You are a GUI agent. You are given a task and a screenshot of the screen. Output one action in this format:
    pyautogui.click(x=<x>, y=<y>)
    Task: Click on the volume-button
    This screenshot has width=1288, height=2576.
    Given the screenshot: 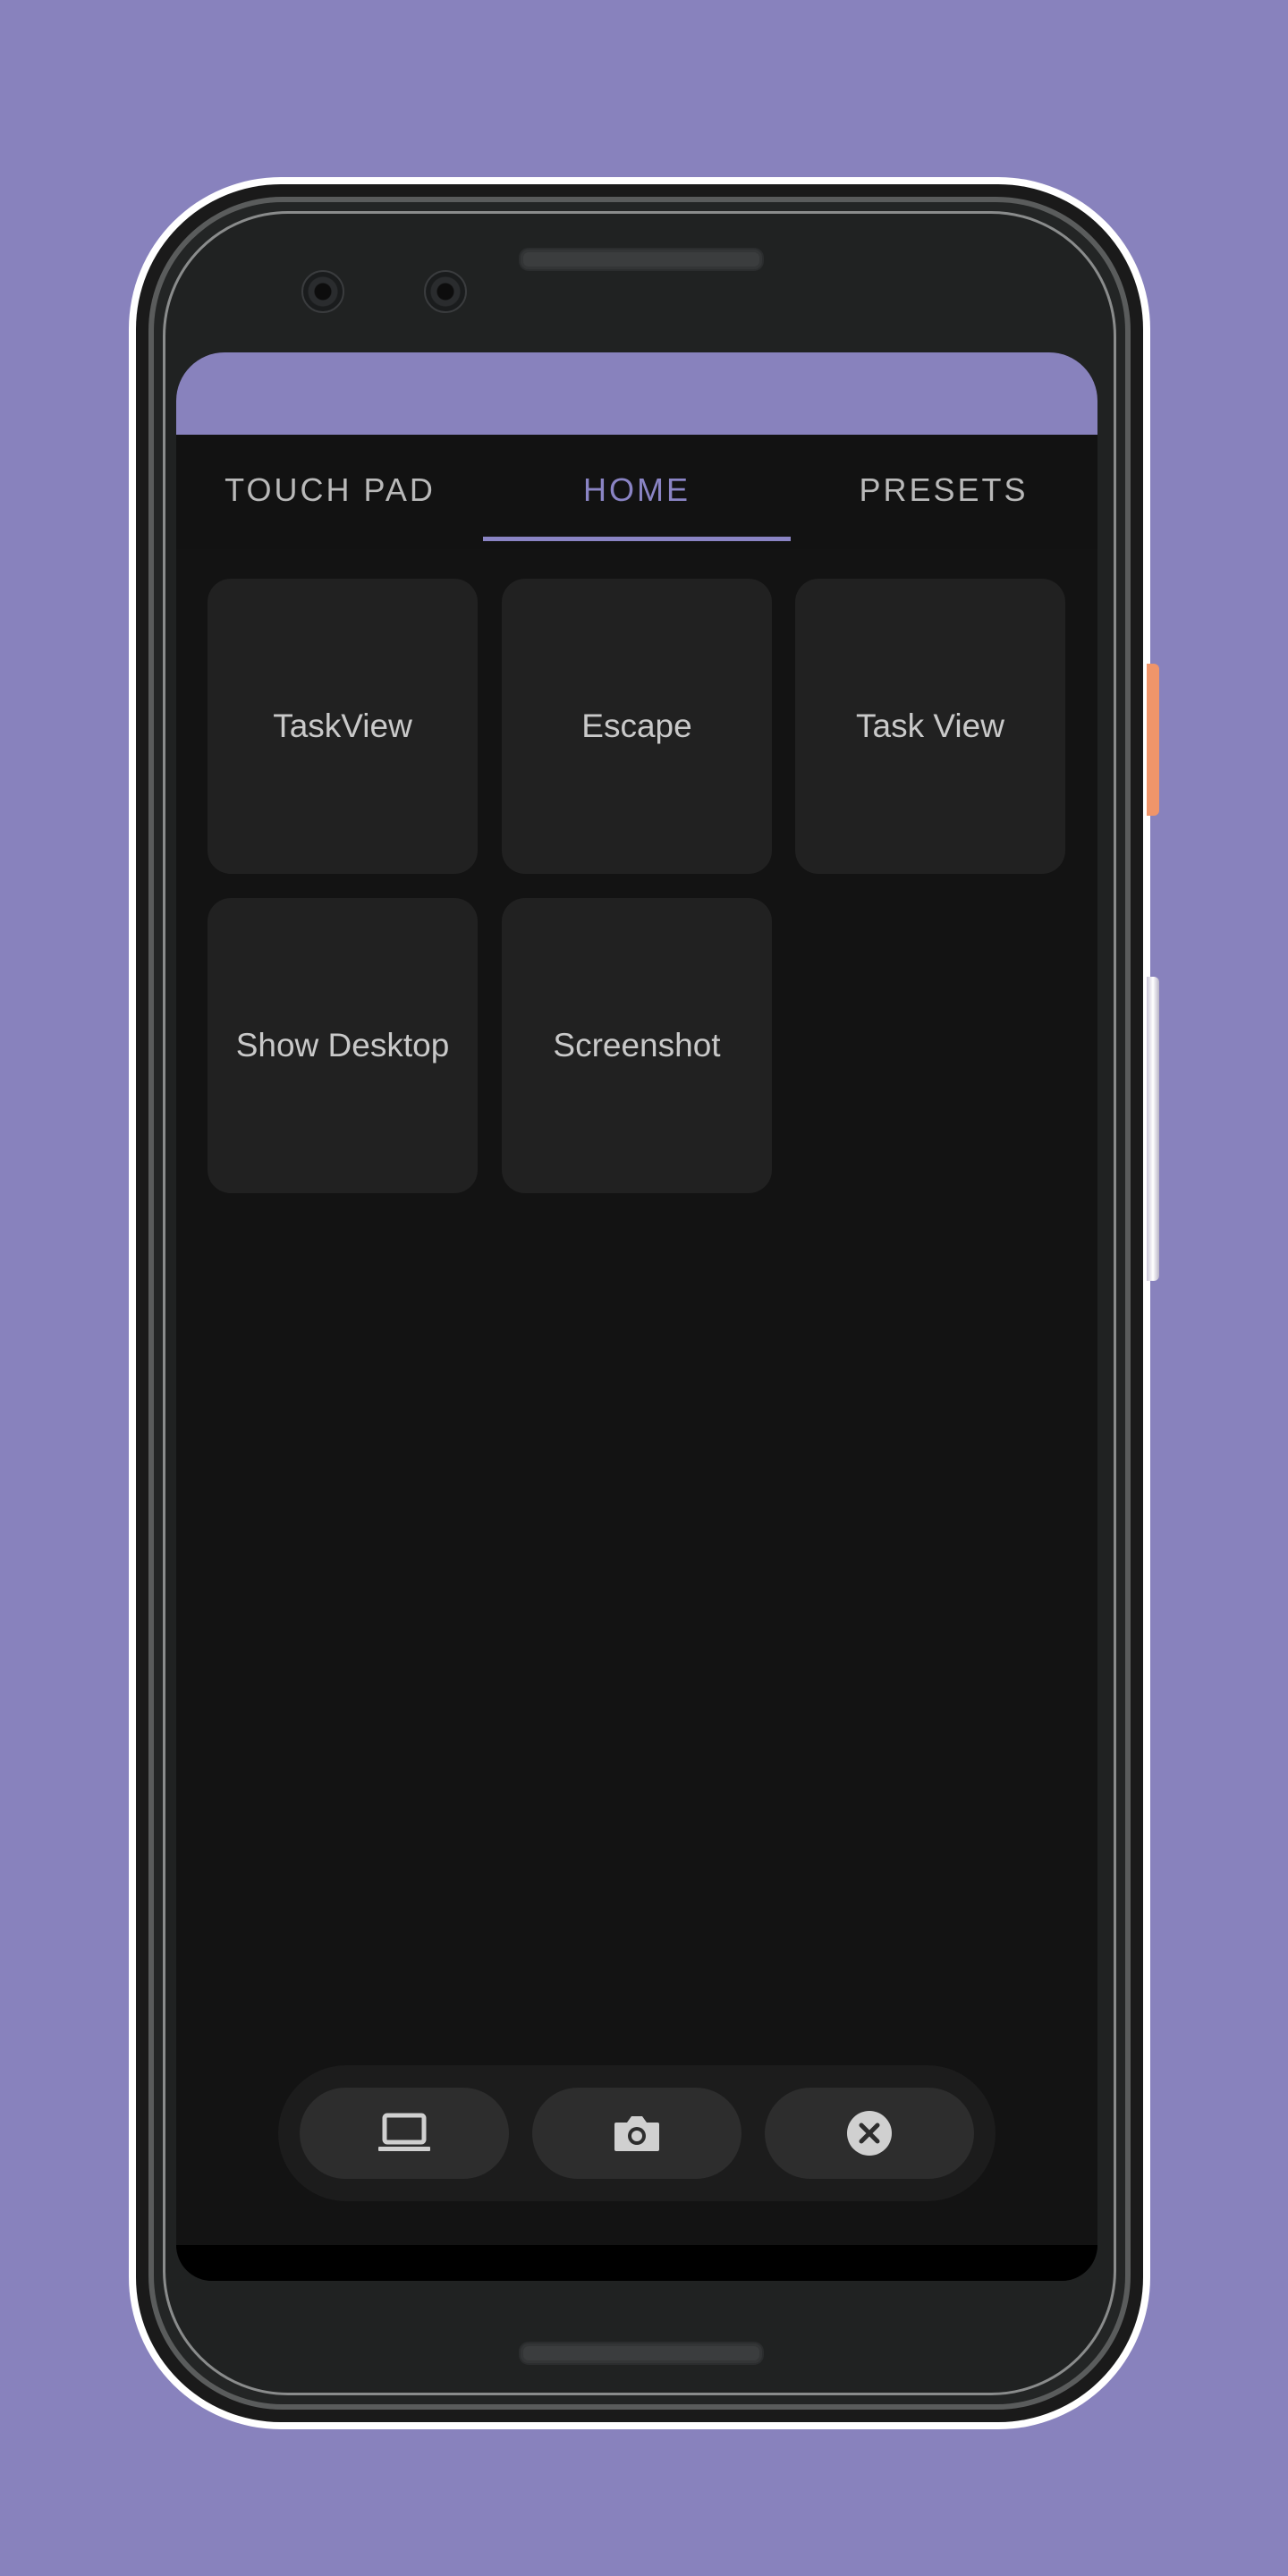 What is the action you would take?
    pyautogui.click(x=1153, y=1129)
    